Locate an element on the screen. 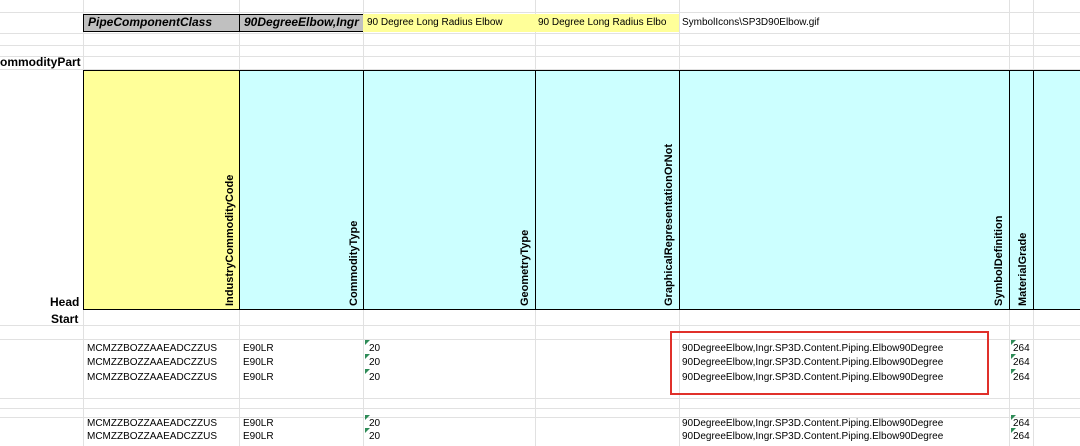 The height and width of the screenshot is (446, 1080). class-value-cell: 90DegreeElbow,Ingr is located at coordinates (301, 23).